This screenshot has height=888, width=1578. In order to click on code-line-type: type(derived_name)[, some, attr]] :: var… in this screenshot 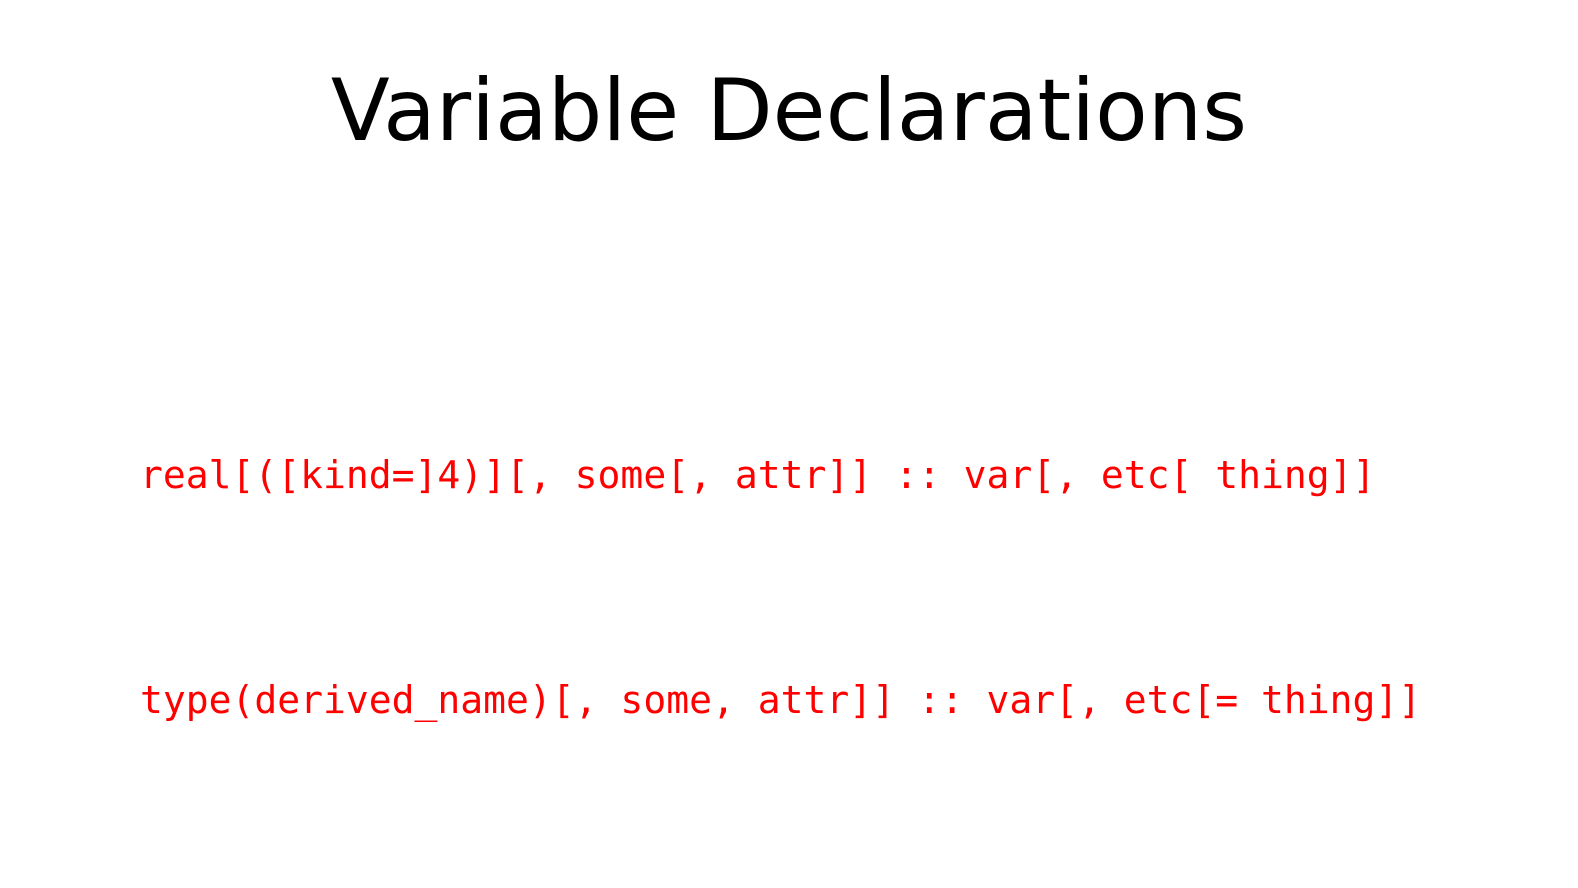, I will do `click(781, 700)`.